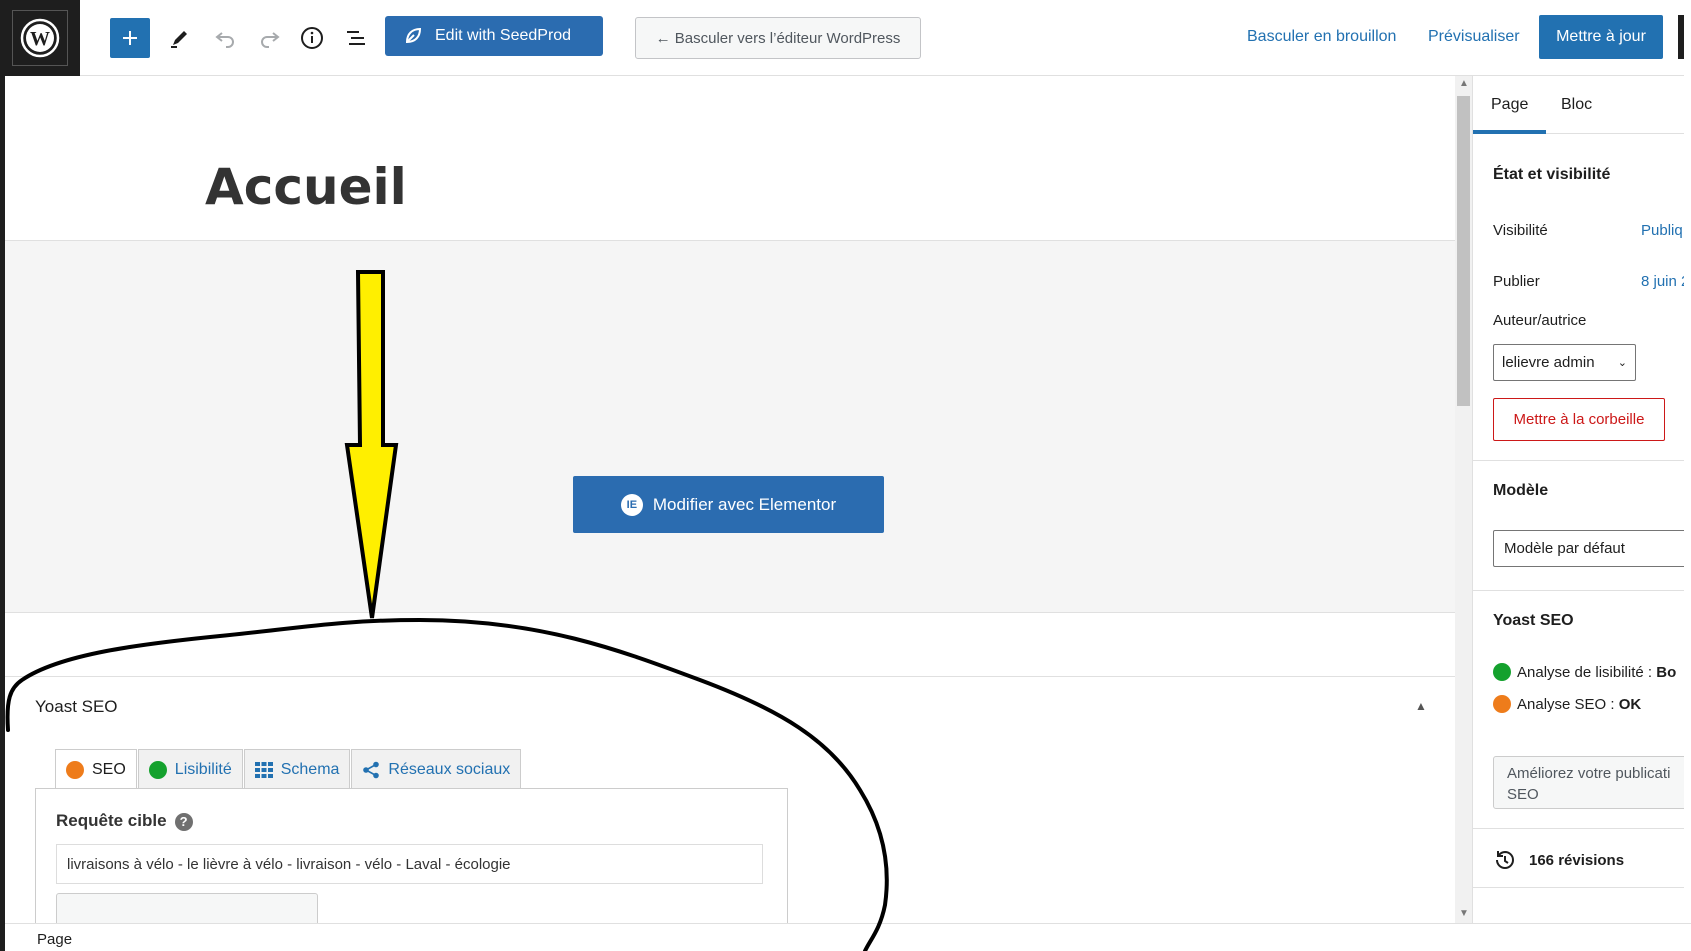 The image size is (1691, 951). Describe the element at coordinates (203, 769) in the screenshot. I see `tab-readability-label: Lisibilité` at that location.